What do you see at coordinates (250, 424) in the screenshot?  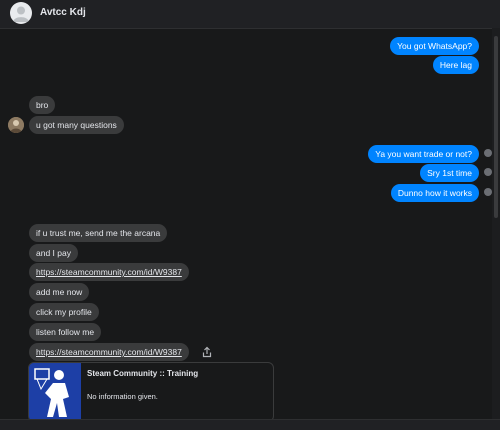 I see `composer-bar` at bounding box center [250, 424].